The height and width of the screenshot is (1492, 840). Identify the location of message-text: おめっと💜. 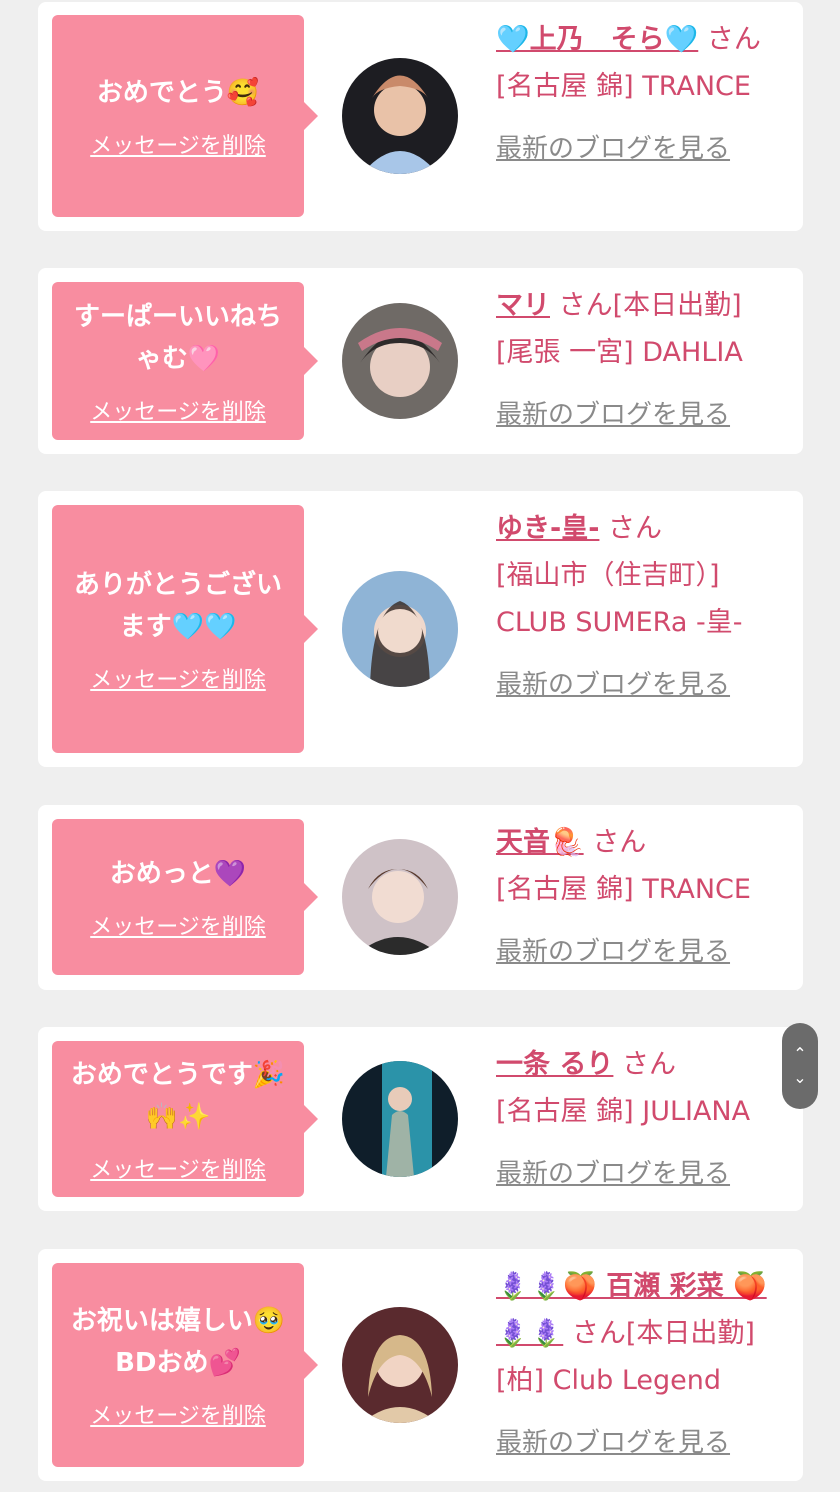
(178, 874).